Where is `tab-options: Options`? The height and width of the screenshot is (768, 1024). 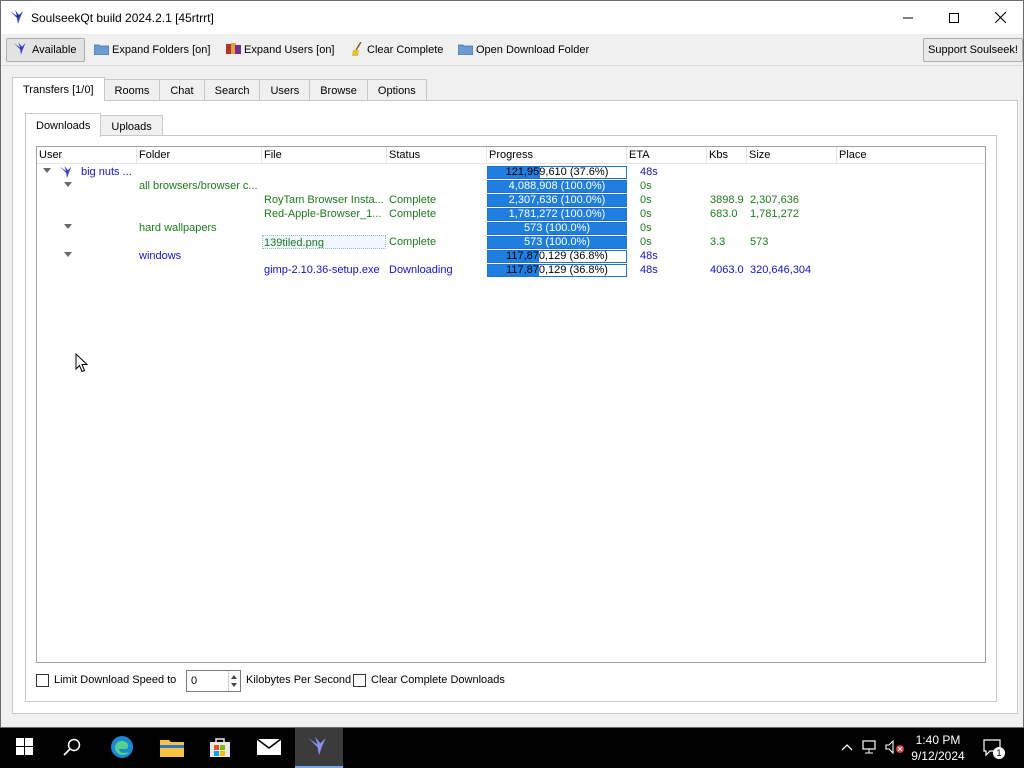 tab-options: Options is located at coordinates (396, 90).